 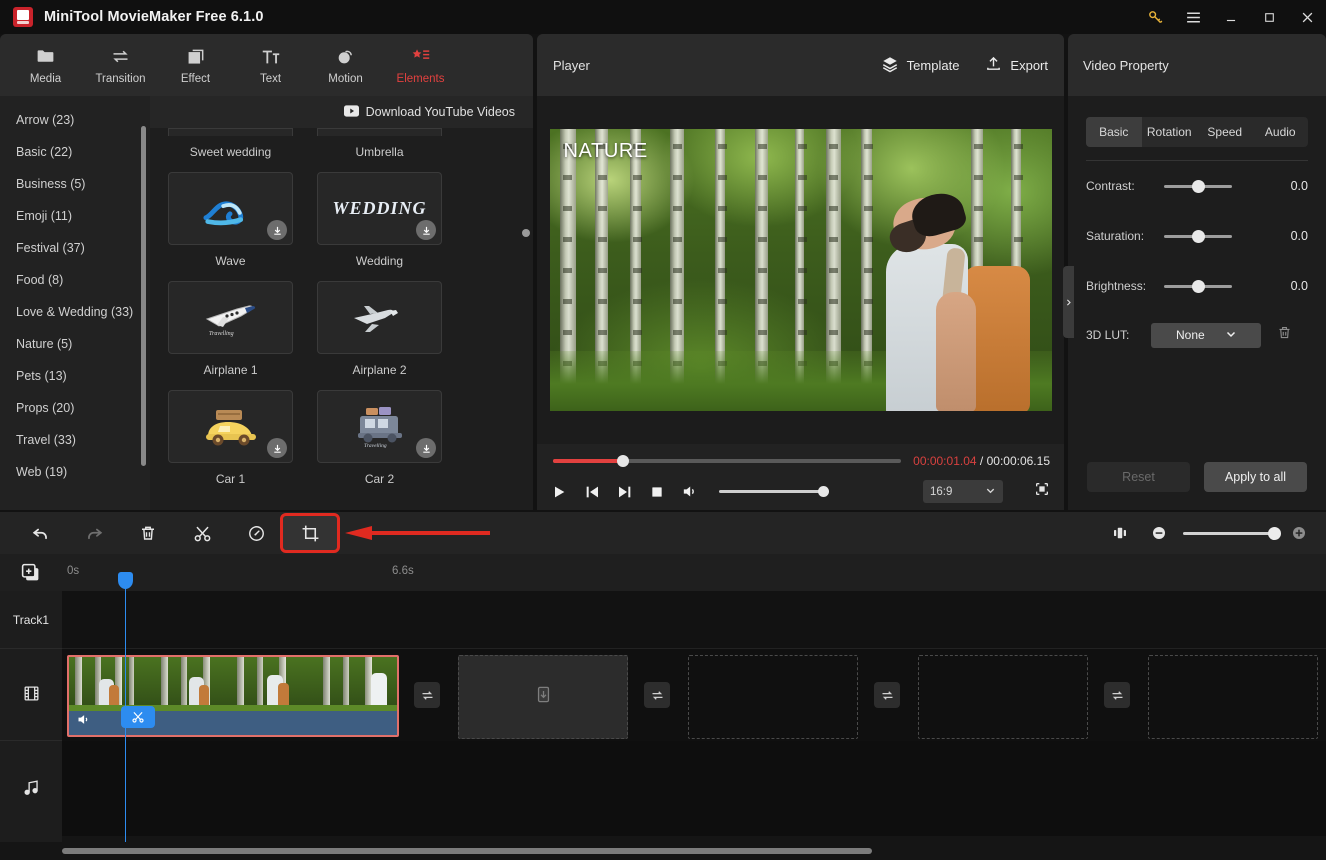 What do you see at coordinates (138, 717) in the screenshot?
I see `split-badge-scissors-icon` at bounding box center [138, 717].